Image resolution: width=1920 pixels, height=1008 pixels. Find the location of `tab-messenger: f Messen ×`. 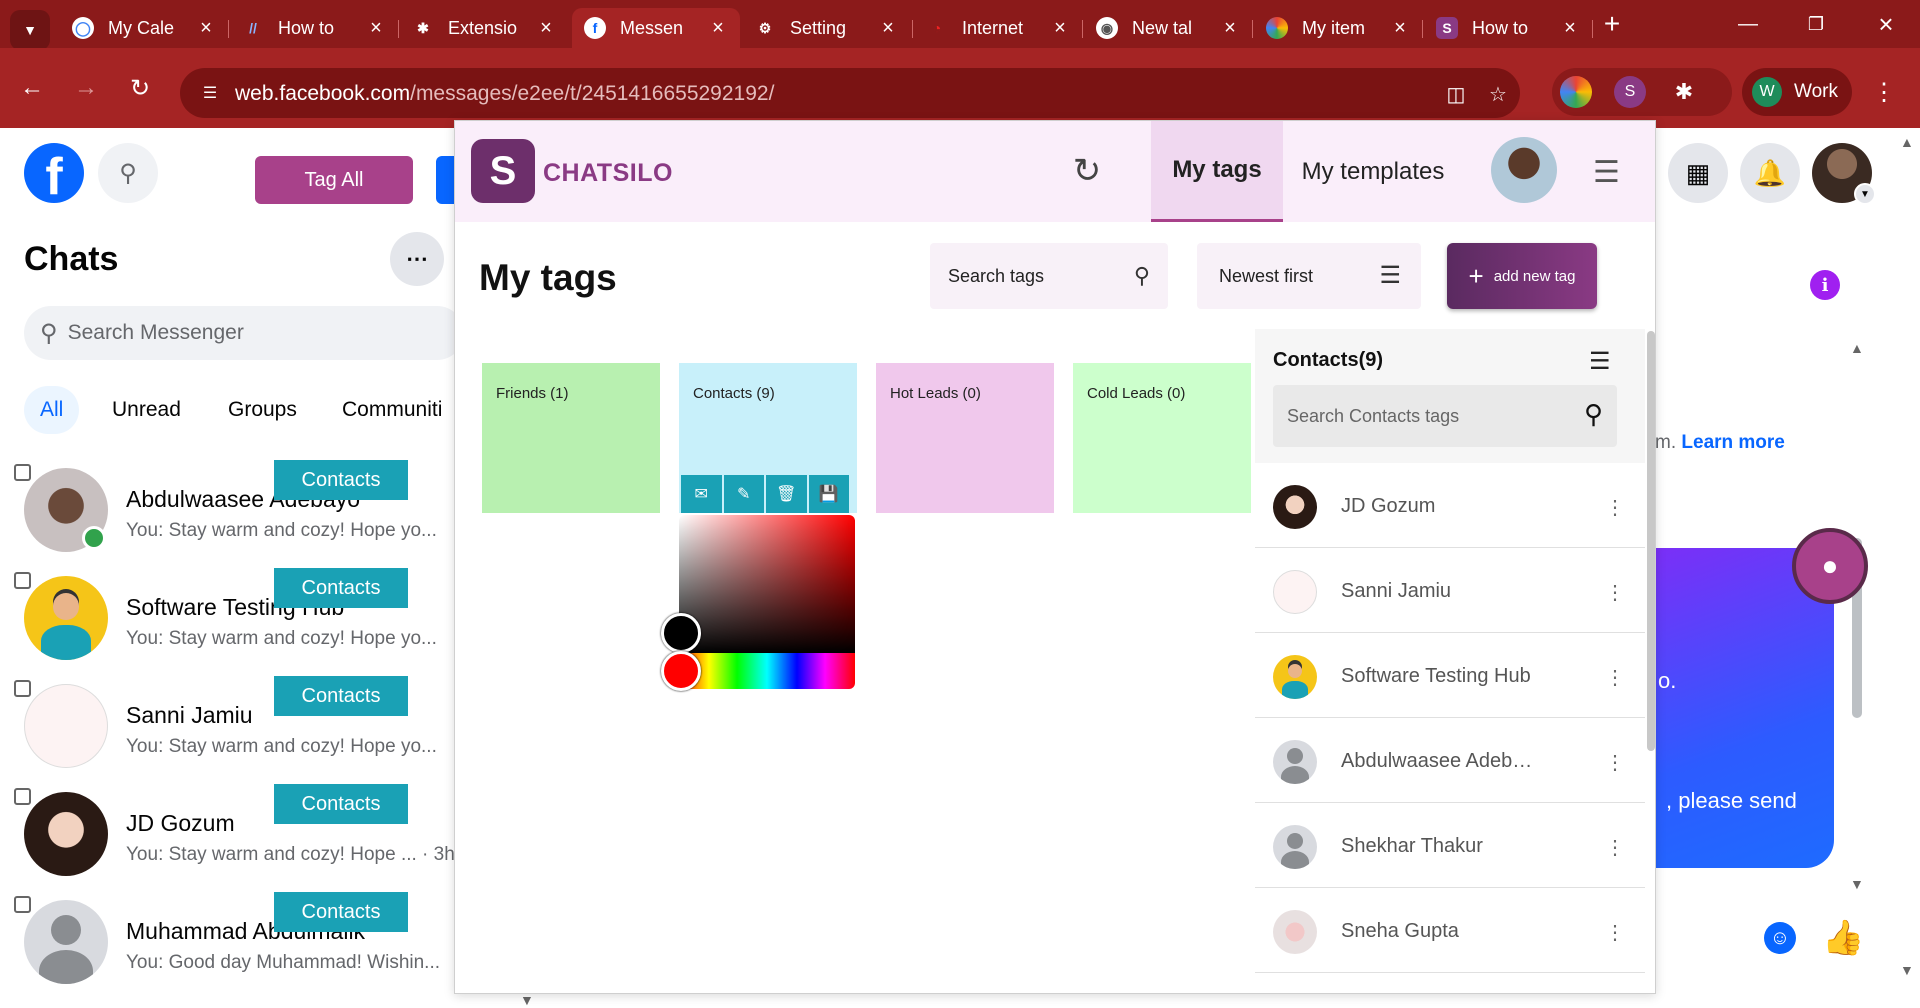

tab-messenger: f Messen × is located at coordinates (656, 28).